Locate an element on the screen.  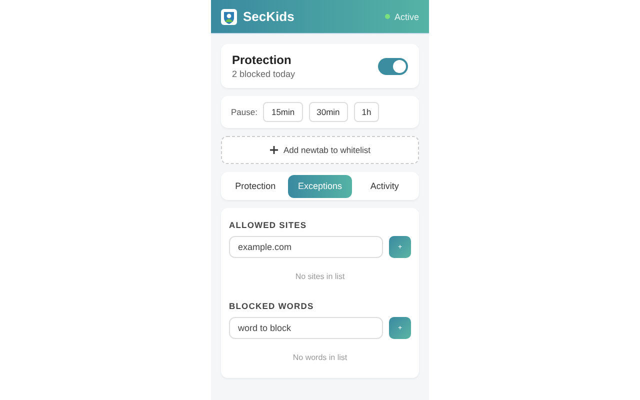
blocked-count: 2 blocked today is located at coordinates (264, 74).